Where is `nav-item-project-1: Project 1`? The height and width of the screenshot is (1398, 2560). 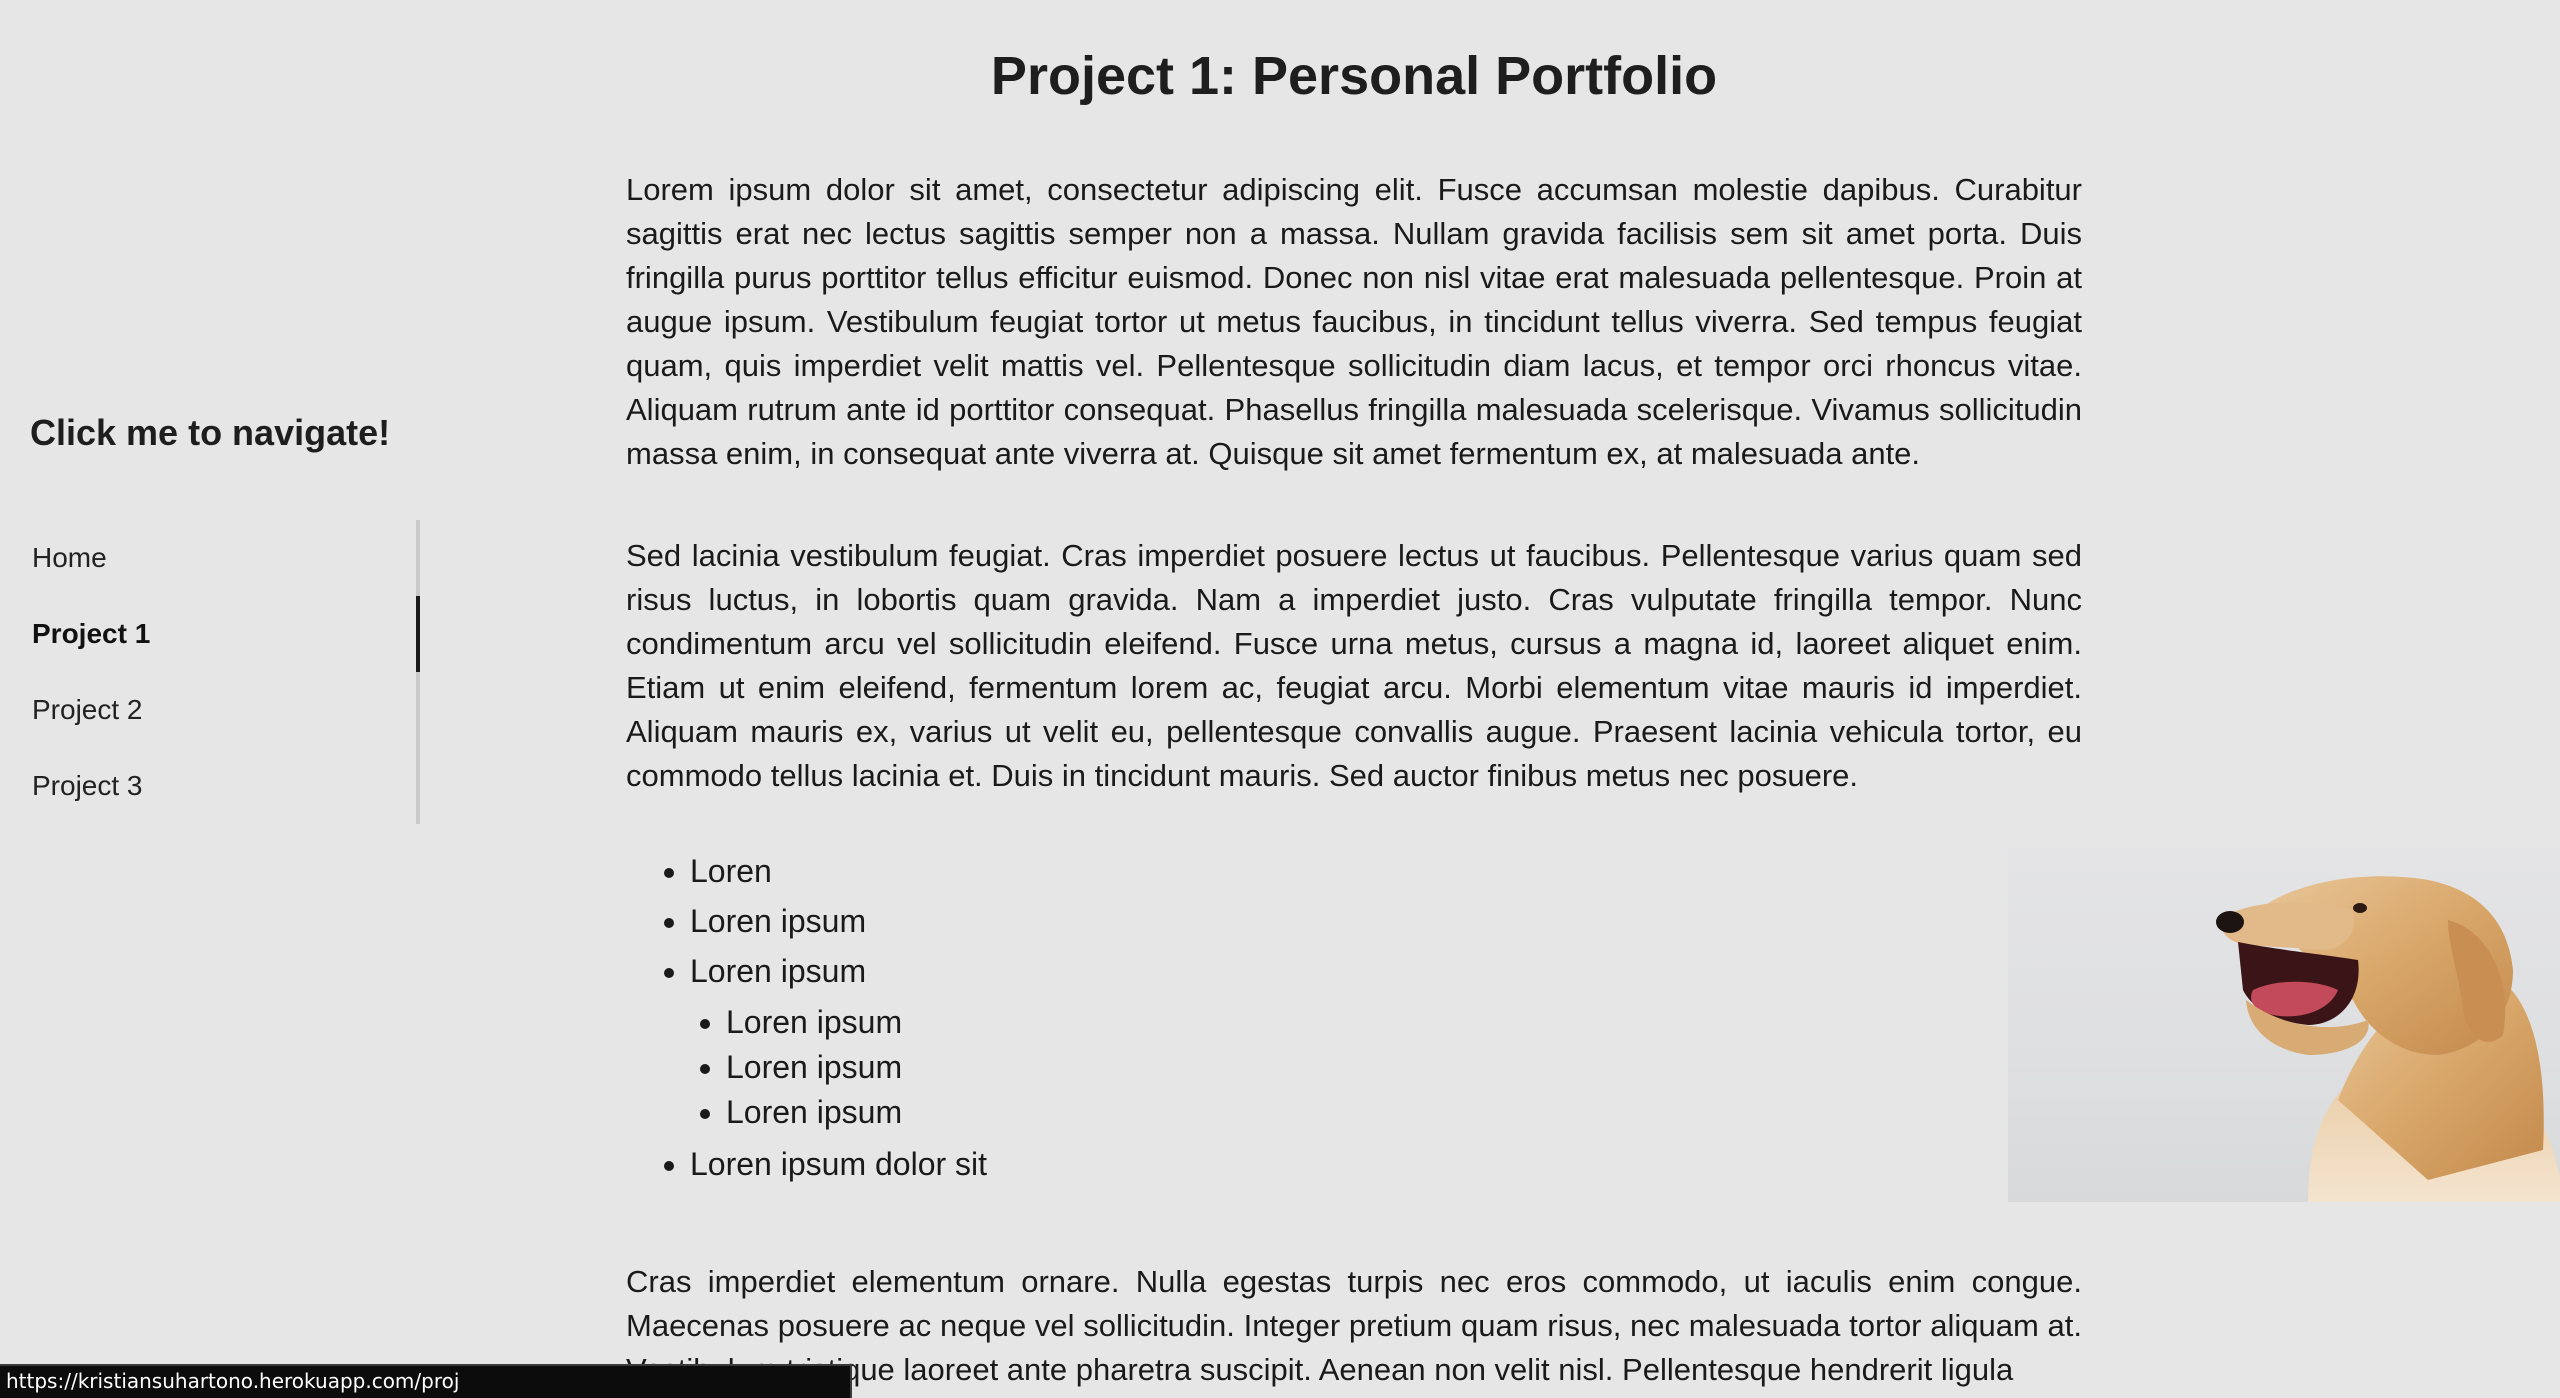
nav-item-project-1: Project 1 is located at coordinates (210, 634).